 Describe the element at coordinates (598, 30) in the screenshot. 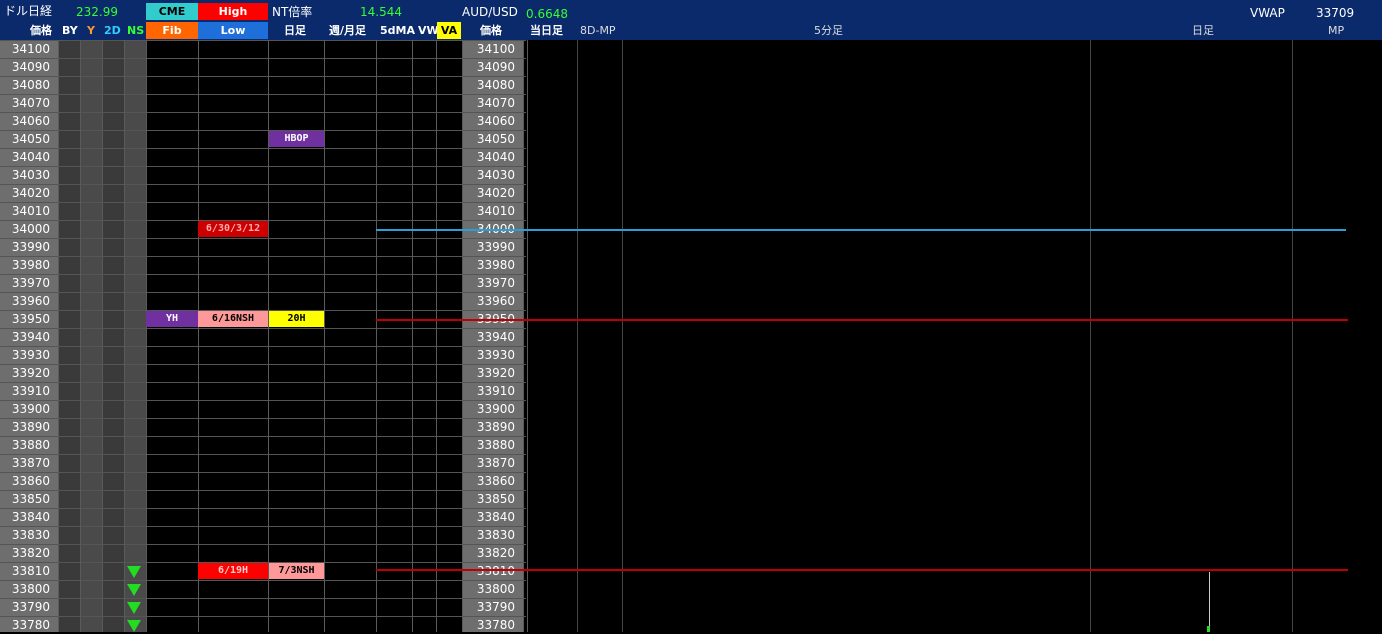

I see `col-8d-mp: 8D-MP` at that location.